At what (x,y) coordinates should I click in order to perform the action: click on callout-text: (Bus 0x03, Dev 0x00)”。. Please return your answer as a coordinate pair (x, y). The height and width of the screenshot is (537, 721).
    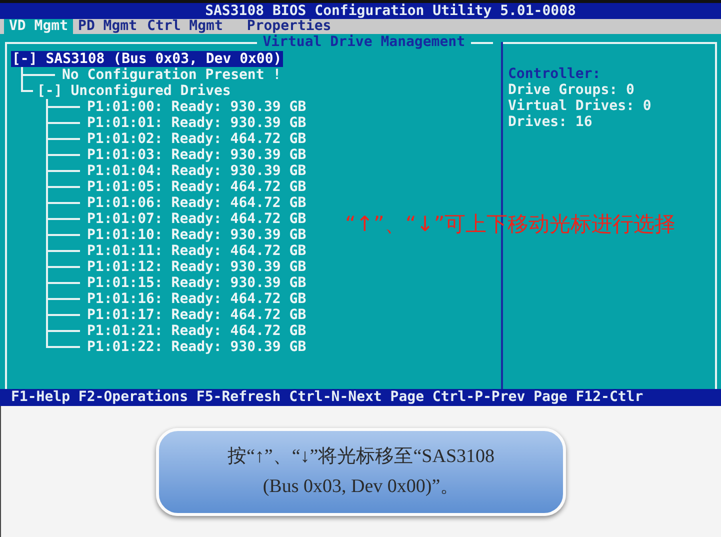
    Looking at the image, I should click on (361, 487).